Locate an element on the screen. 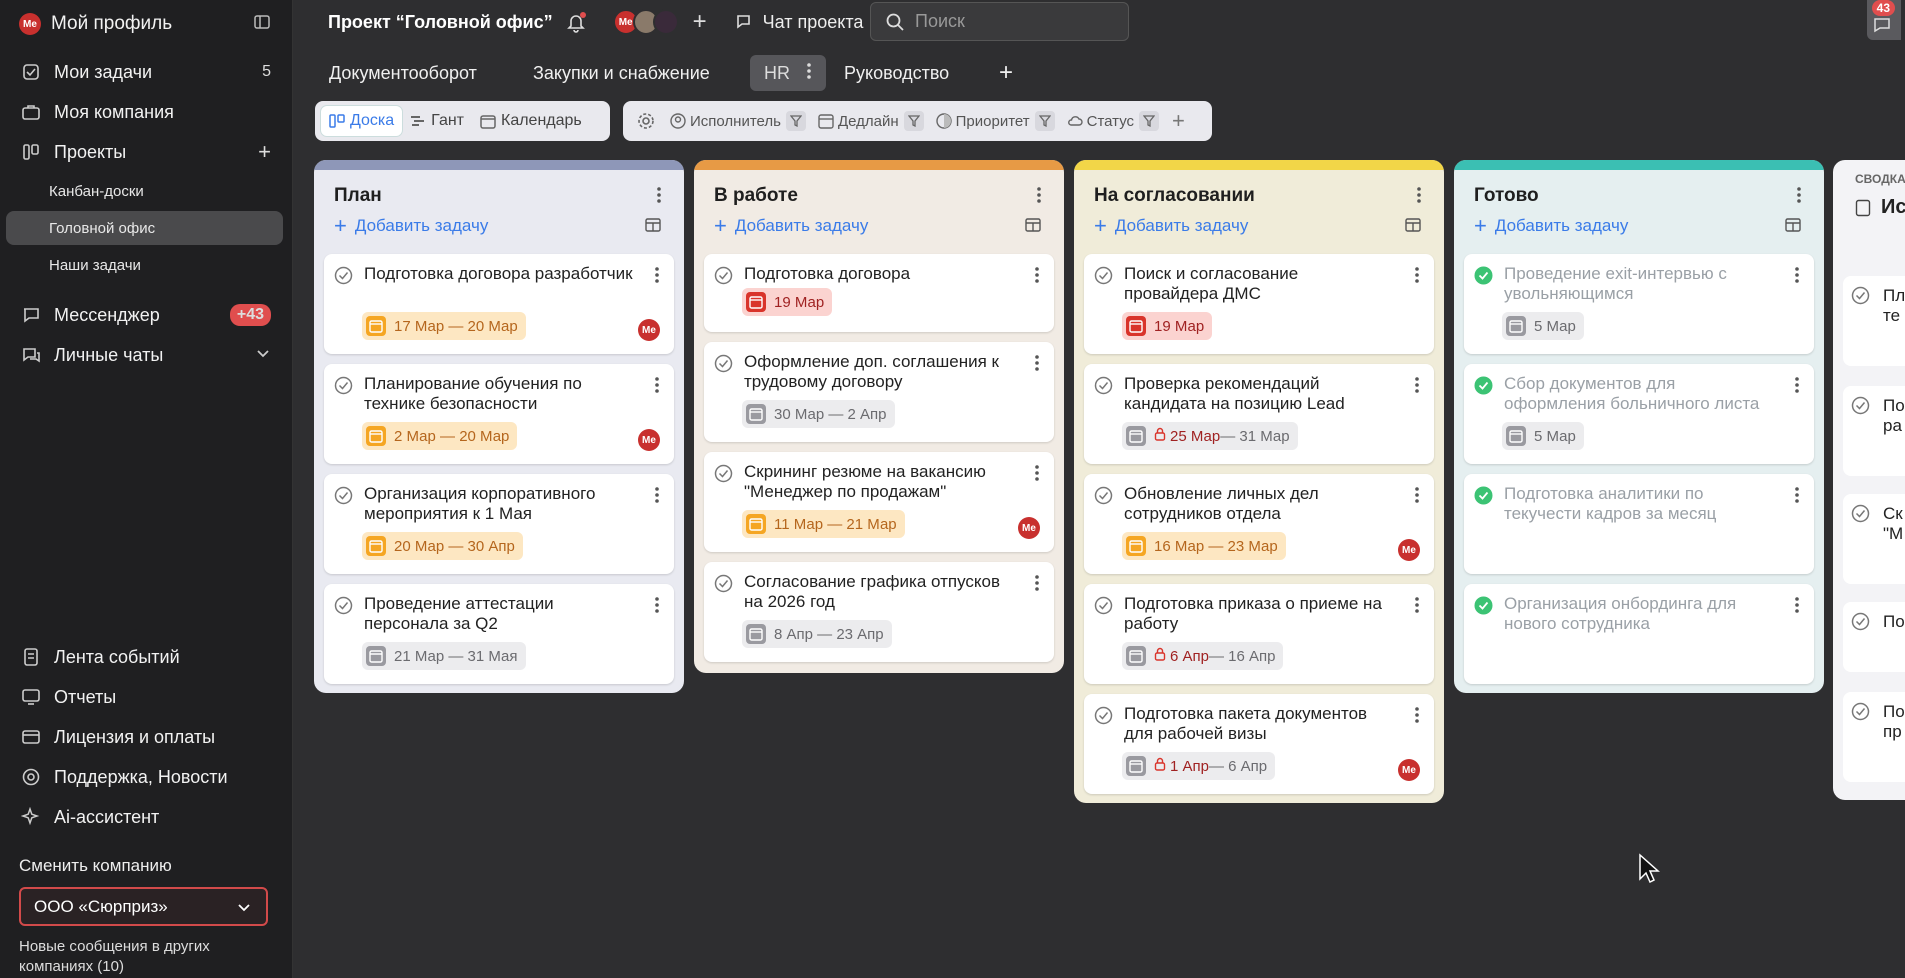 The width and height of the screenshot is (1905, 978). add-member-icon: + is located at coordinates (700, 22).